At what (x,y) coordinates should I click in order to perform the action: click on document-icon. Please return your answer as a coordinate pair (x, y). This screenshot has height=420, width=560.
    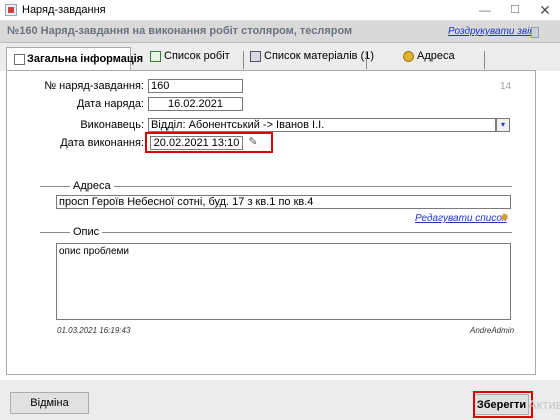
    Looking at the image, I should click on (19, 59).